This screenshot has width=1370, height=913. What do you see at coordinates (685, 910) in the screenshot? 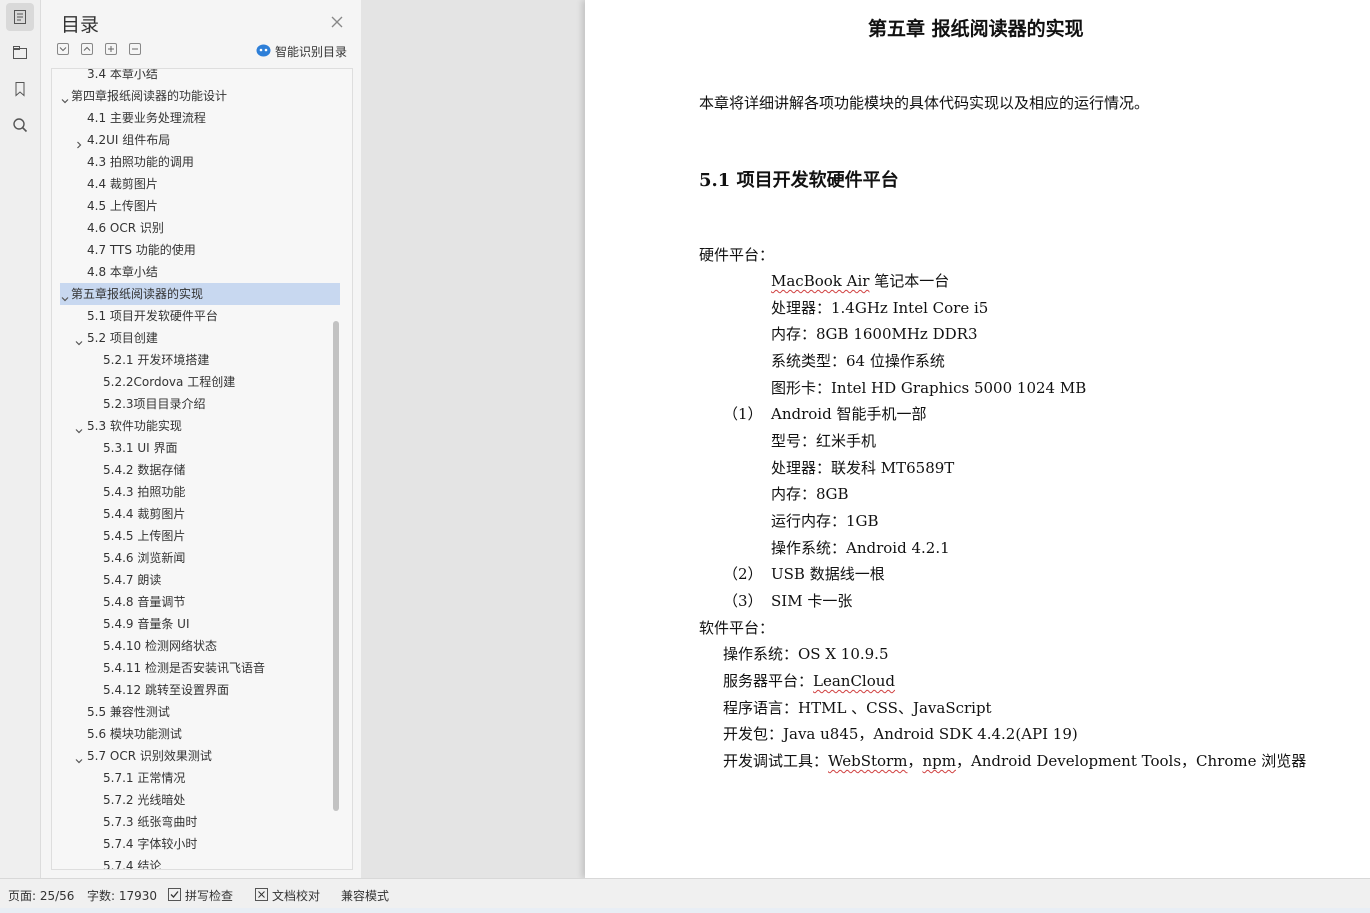
I see `bottom-strip` at bounding box center [685, 910].